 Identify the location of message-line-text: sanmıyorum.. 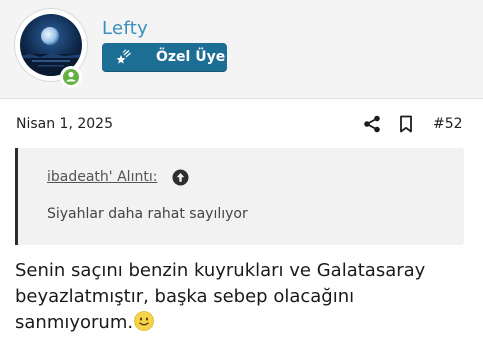
(74, 322).